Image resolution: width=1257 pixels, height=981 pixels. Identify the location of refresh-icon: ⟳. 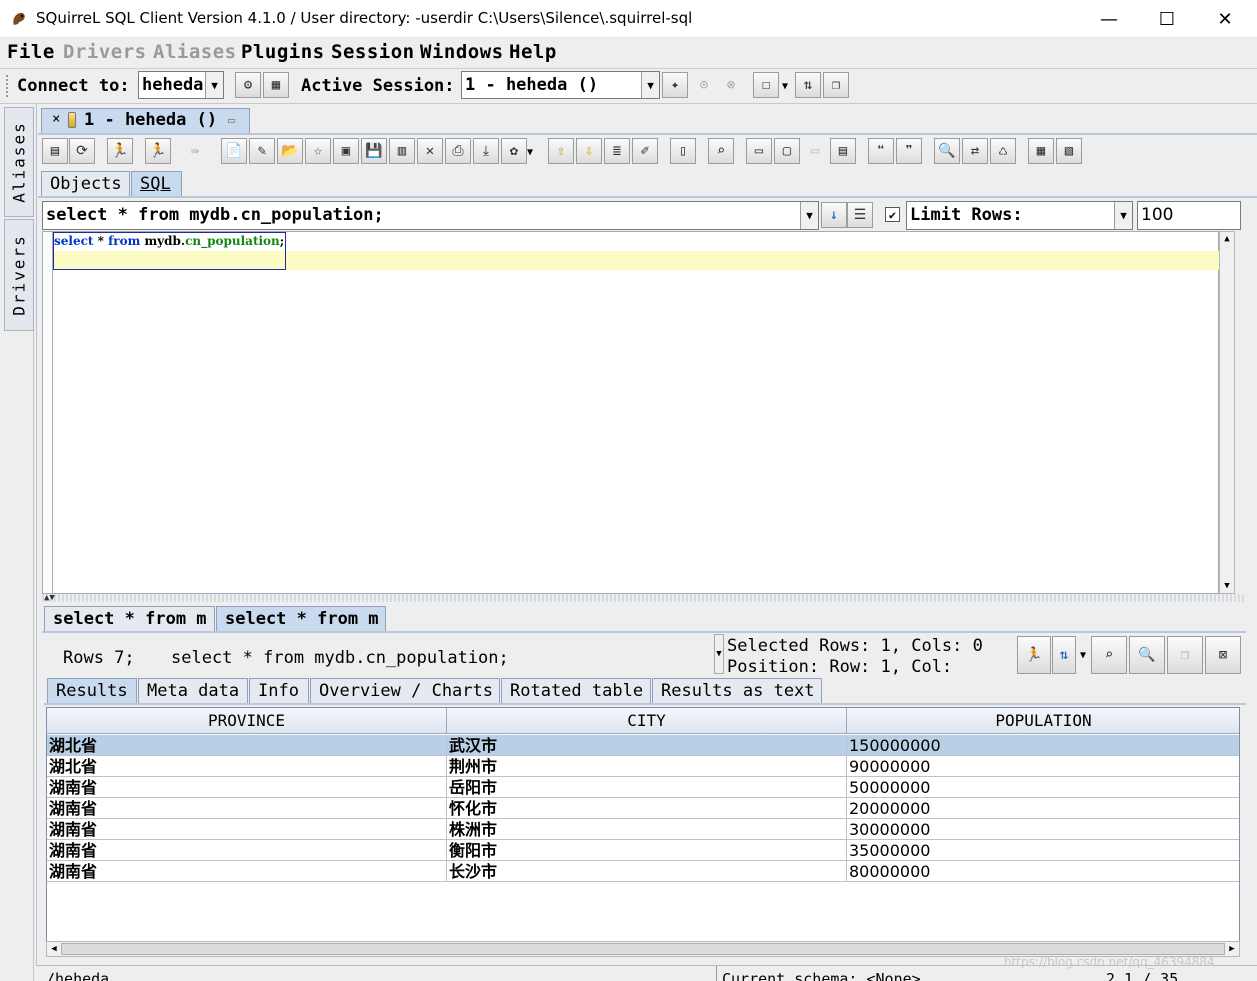
(82, 151).